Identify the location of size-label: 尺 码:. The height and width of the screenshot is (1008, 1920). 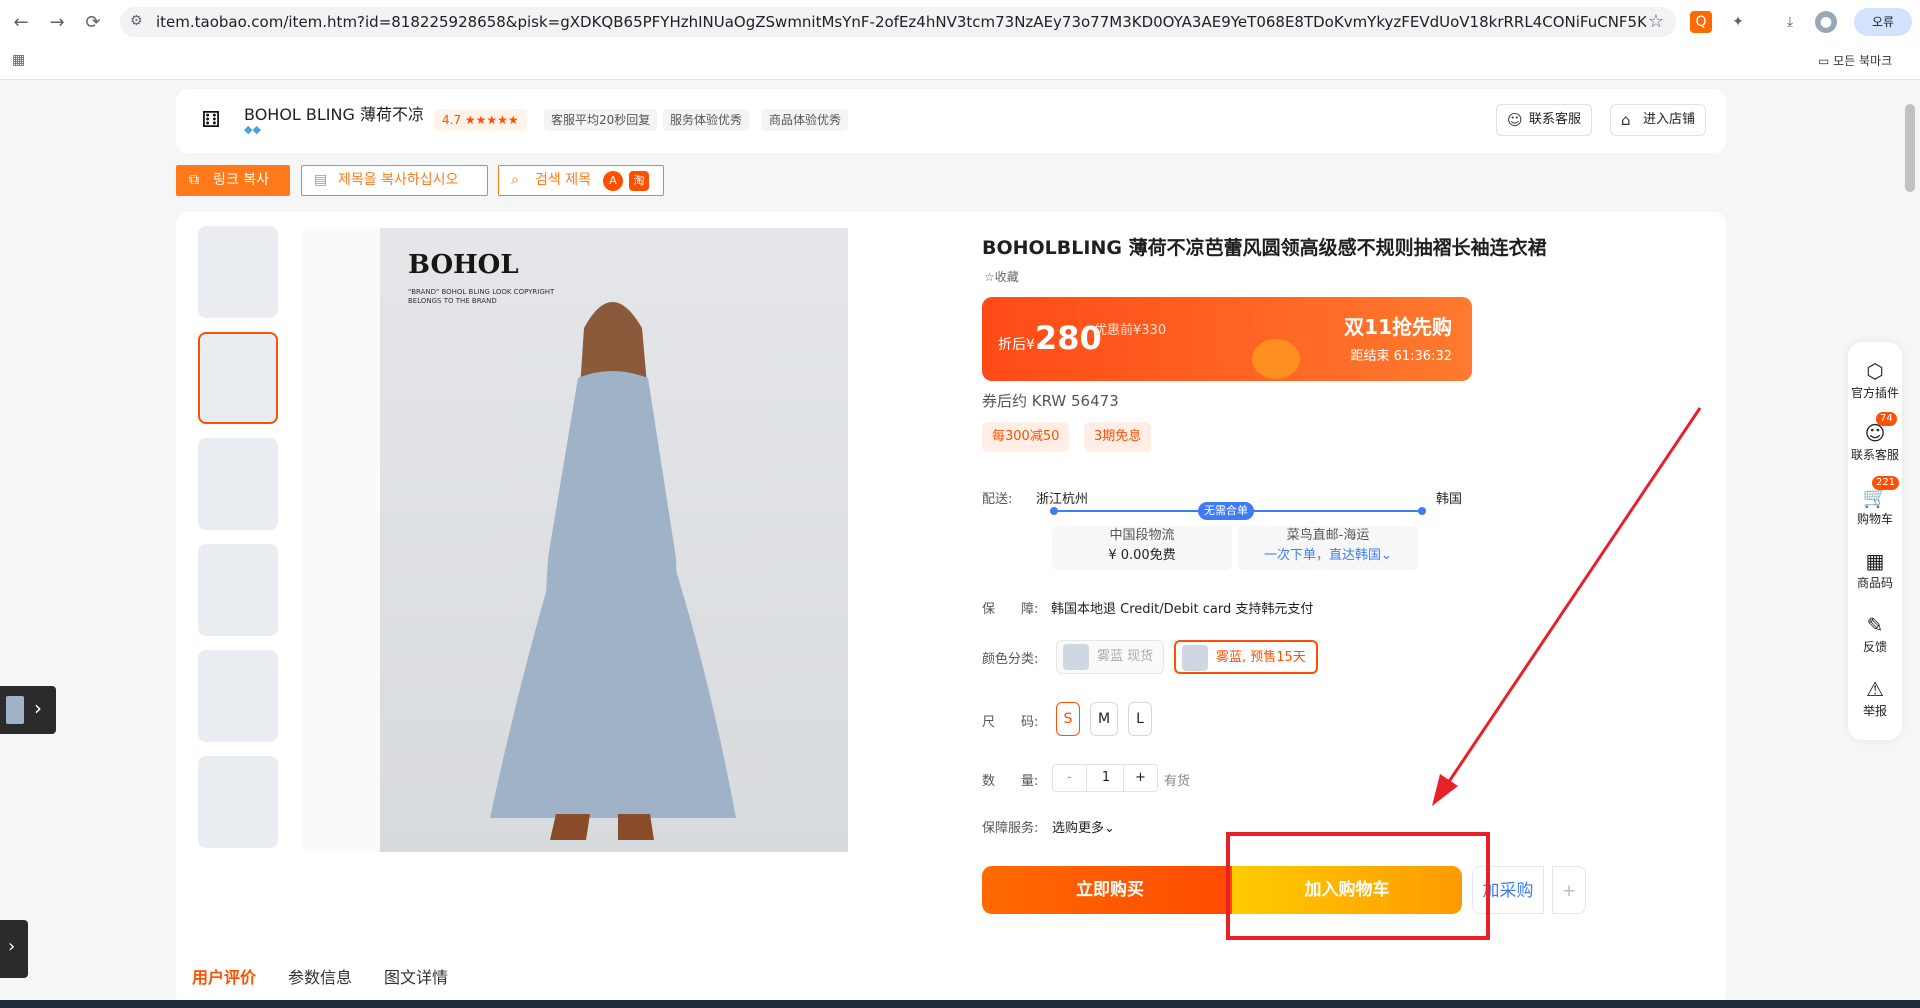
(1010, 722).